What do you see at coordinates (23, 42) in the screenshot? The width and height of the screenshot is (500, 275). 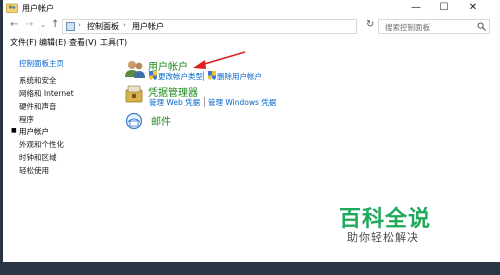 I see `menu-file: 文件(F)` at bounding box center [23, 42].